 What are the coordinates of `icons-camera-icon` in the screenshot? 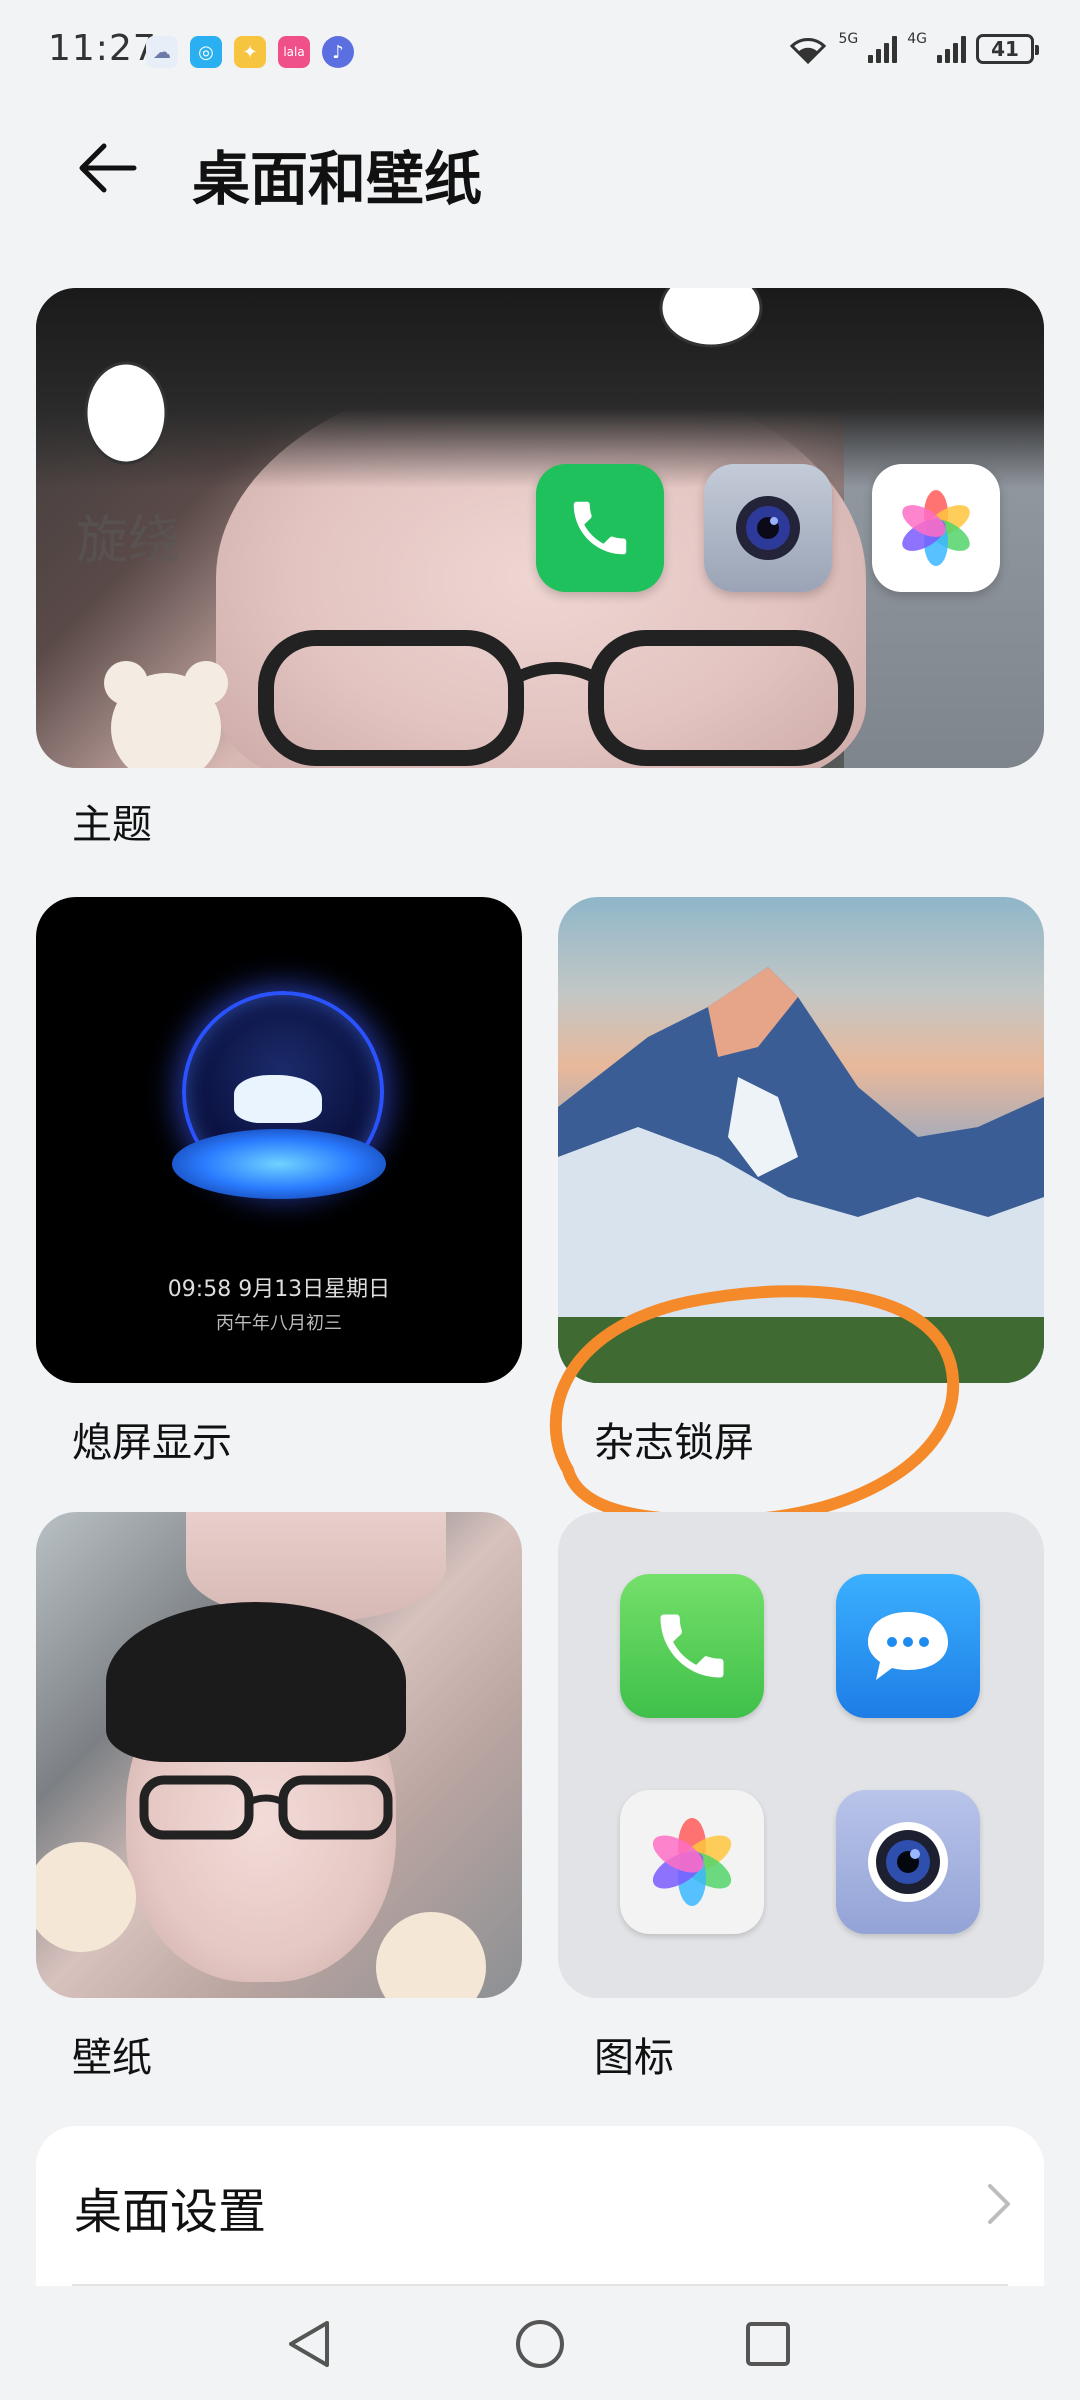 It's located at (908, 1862).